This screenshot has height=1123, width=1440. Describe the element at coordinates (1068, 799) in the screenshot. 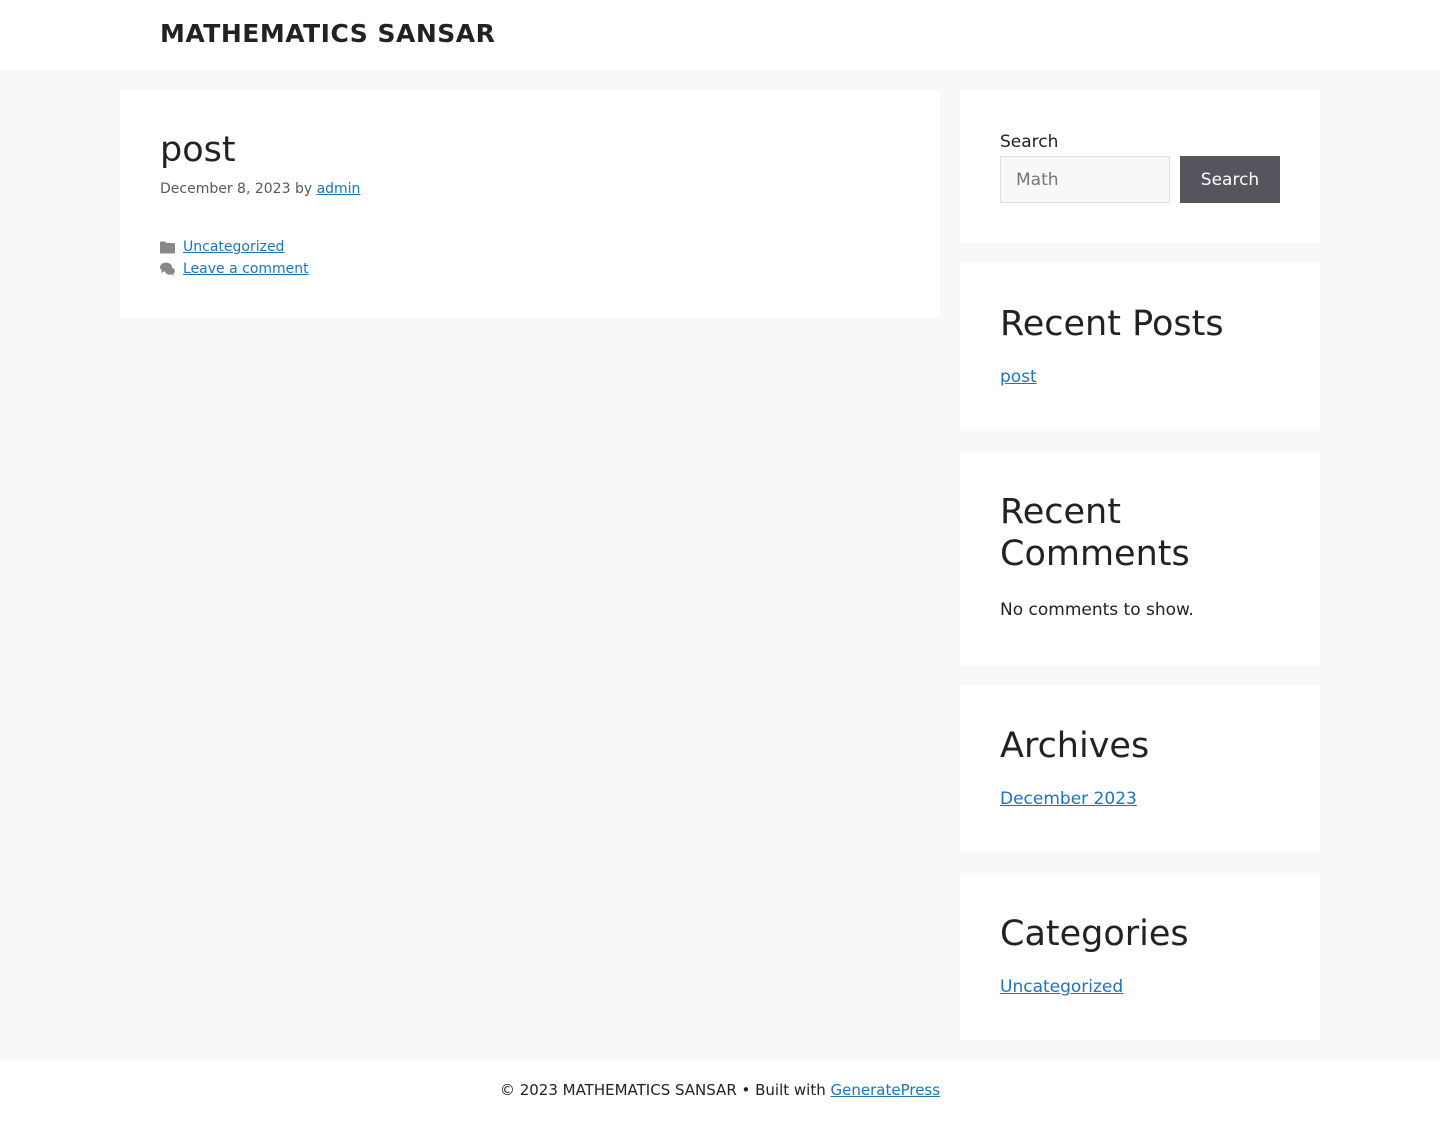

I see `archive-link: December 2023` at that location.